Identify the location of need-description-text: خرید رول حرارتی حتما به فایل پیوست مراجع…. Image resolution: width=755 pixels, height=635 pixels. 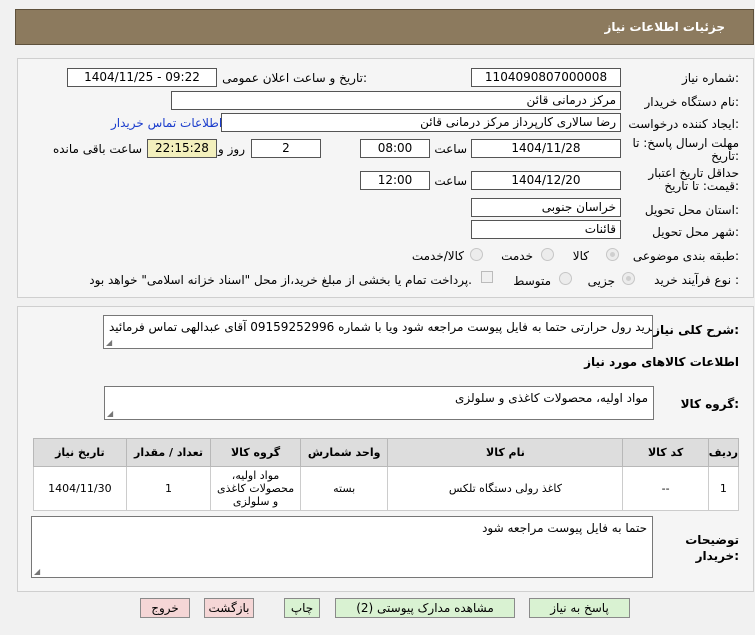
(381, 327).